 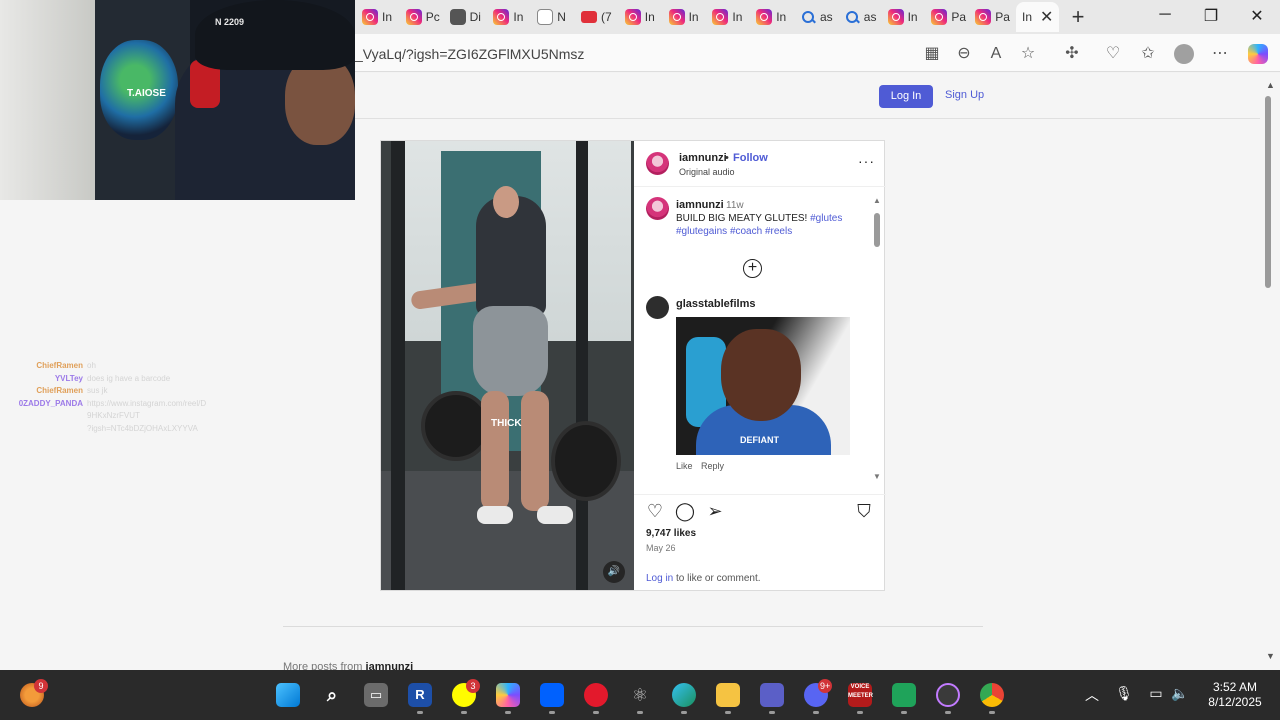 What do you see at coordinates (1220, 54) in the screenshot?
I see `settings-more-icon: ⋯` at bounding box center [1220, 54].